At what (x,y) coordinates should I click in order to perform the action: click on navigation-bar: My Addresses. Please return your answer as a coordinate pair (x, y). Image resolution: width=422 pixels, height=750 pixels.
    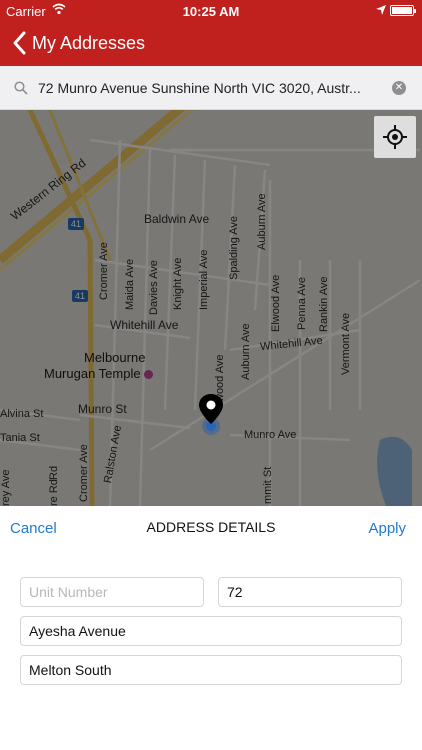
    Looking at the image, I should click on (211, 44).